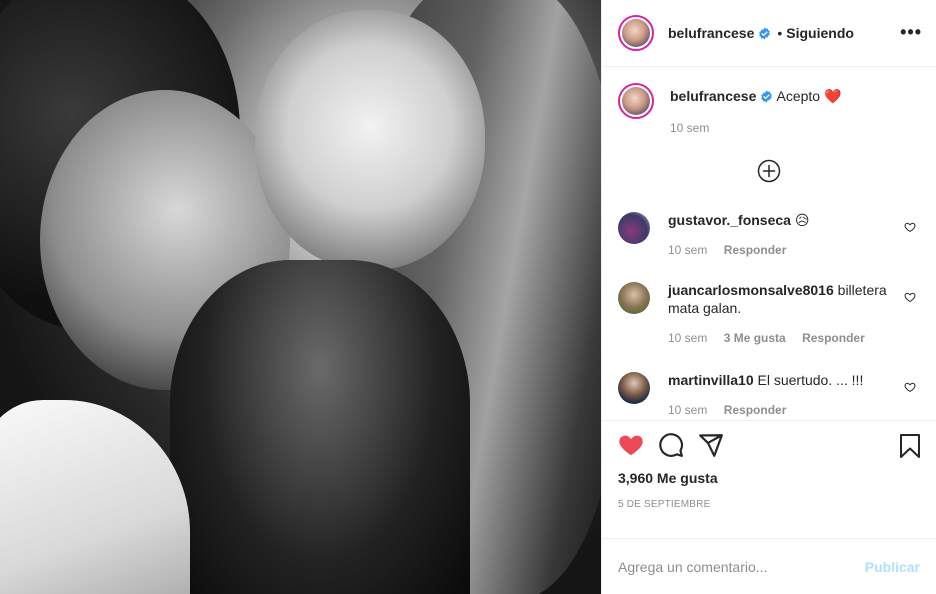  What do you see at coordinates (820, 33) in the screenshot?
I see `following-button: Siguiendo` at bounding box center [820, 33].